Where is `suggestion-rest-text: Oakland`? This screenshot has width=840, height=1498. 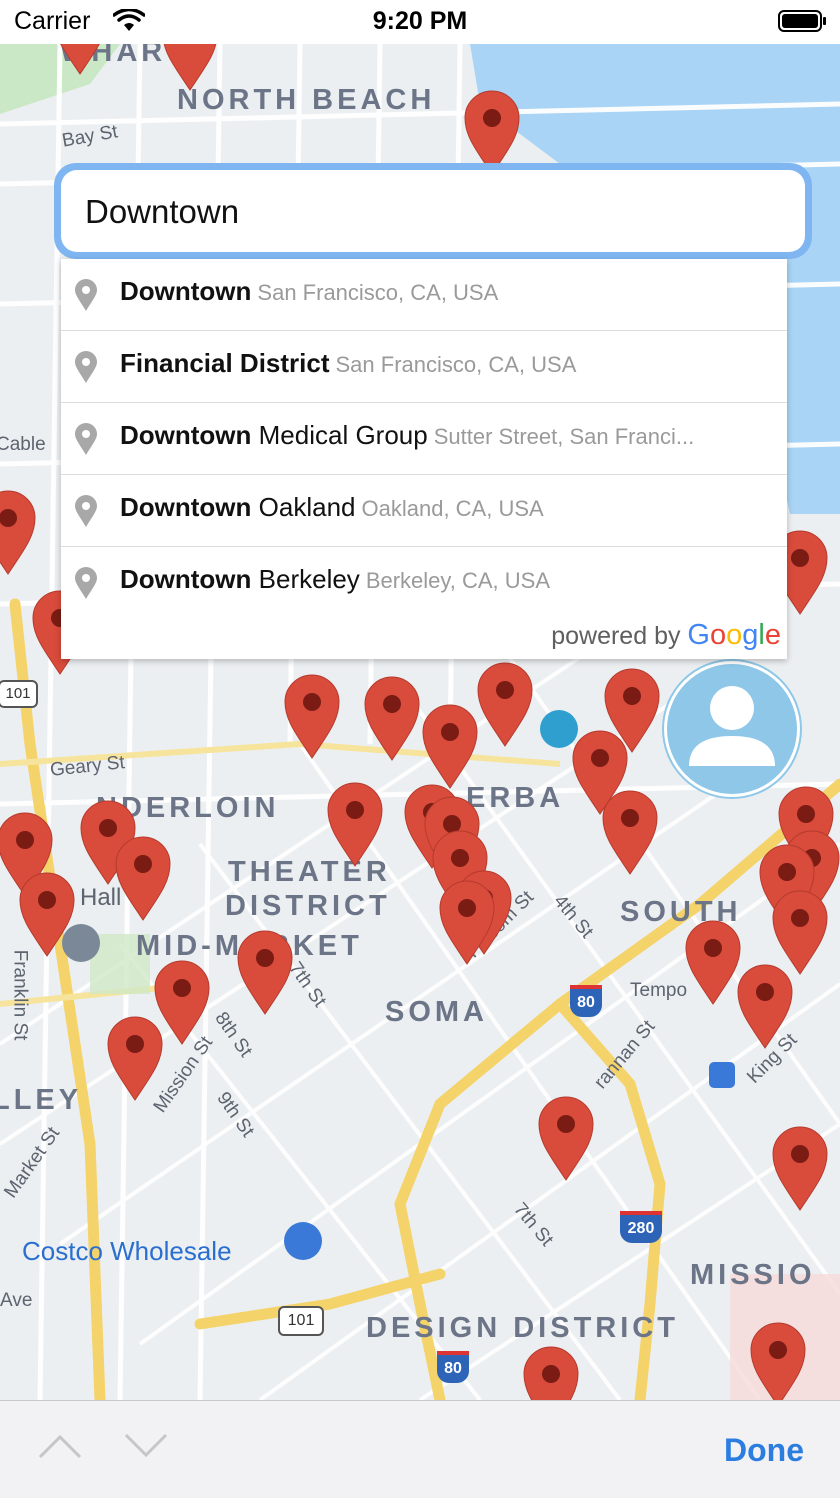
suggestion-rest-text: Oakland is located at coordinates (303, 507).